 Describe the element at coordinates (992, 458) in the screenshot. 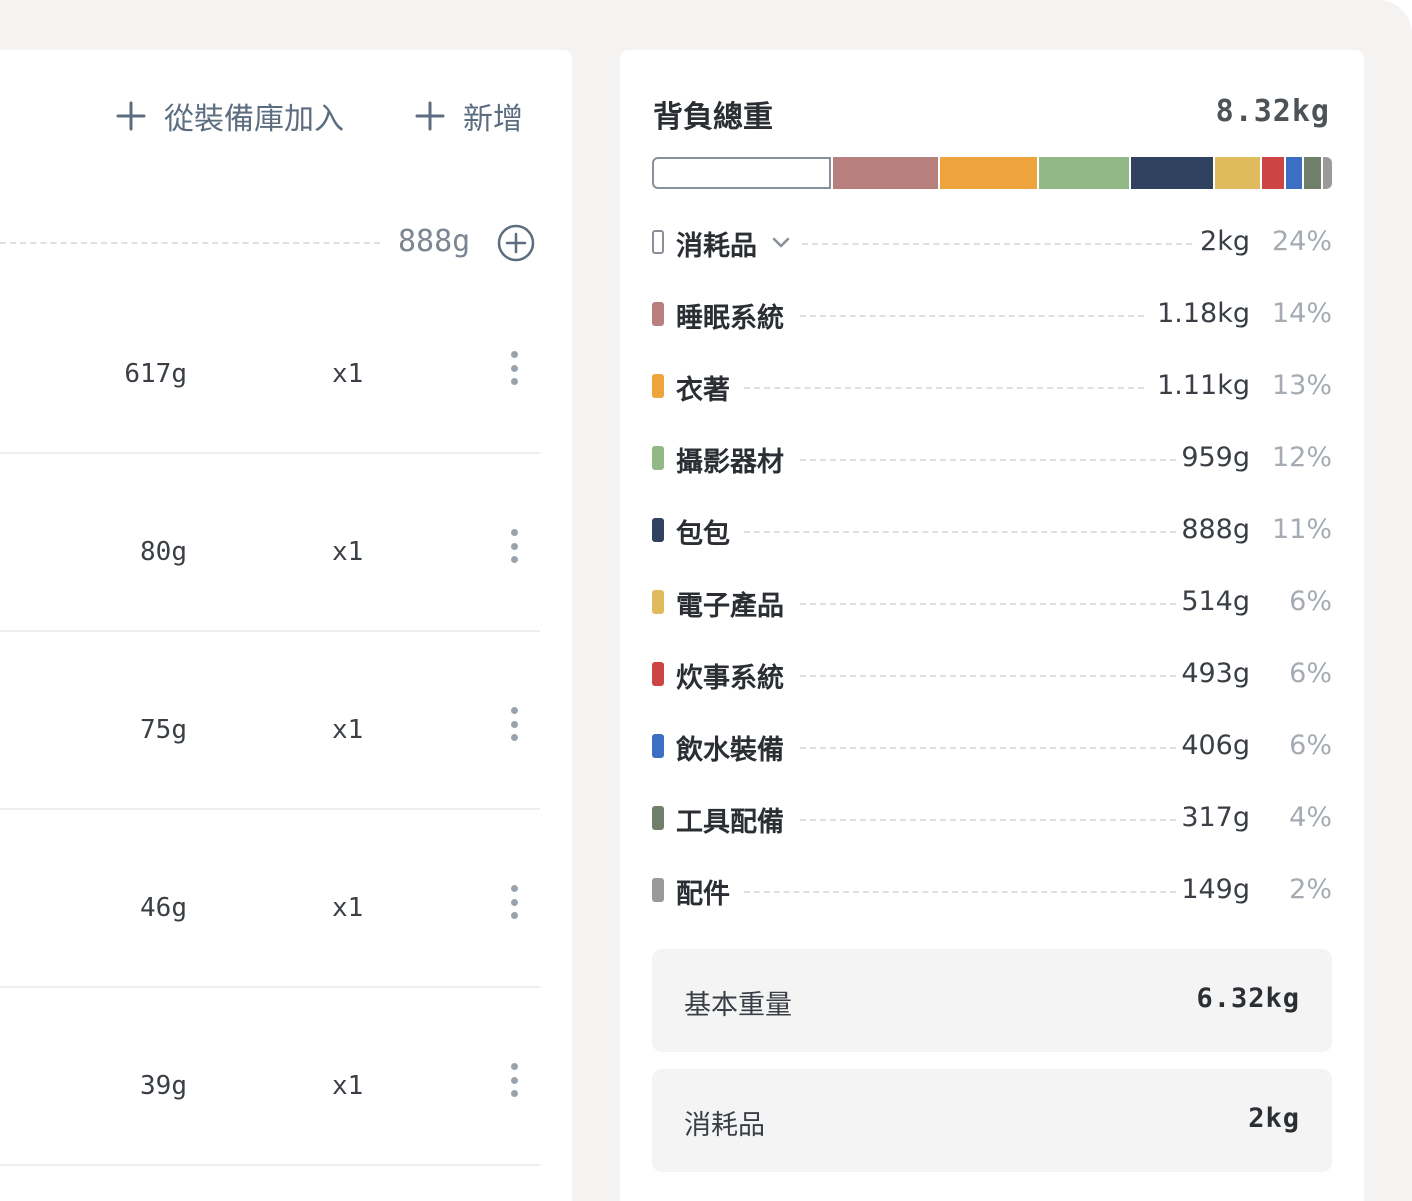

I see `category-row: 攝影器材 959g 12%` at that location.